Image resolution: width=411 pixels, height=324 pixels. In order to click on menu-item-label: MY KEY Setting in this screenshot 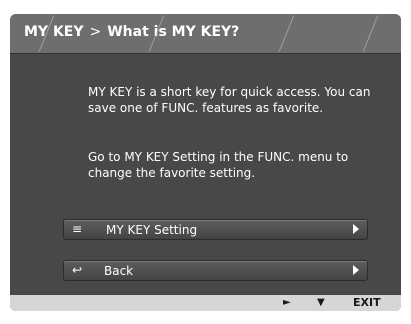, I will do `click(152, 230)`.